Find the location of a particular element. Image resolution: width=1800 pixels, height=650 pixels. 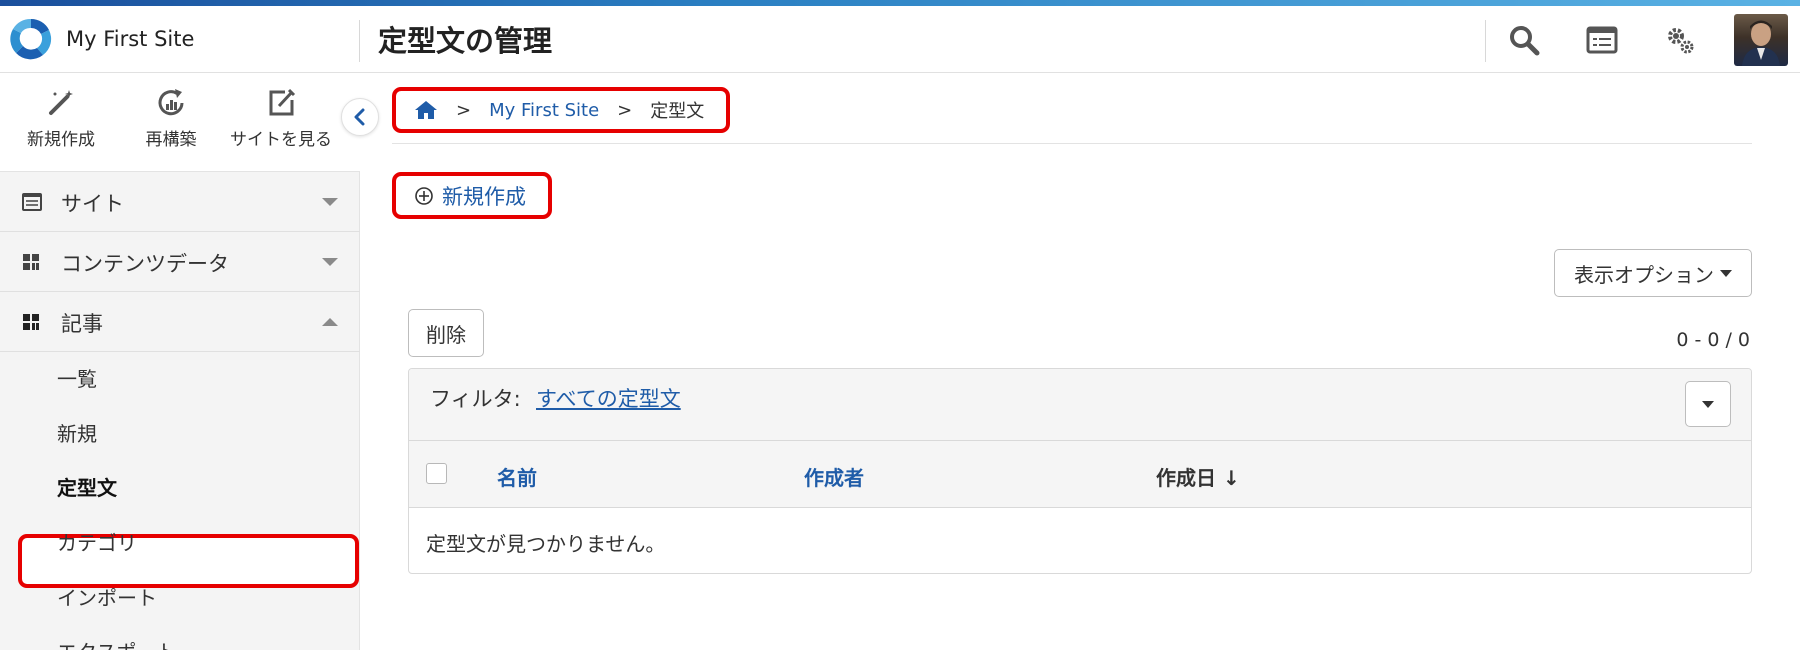

list-view-icon is located at coordinates (1602, 40).